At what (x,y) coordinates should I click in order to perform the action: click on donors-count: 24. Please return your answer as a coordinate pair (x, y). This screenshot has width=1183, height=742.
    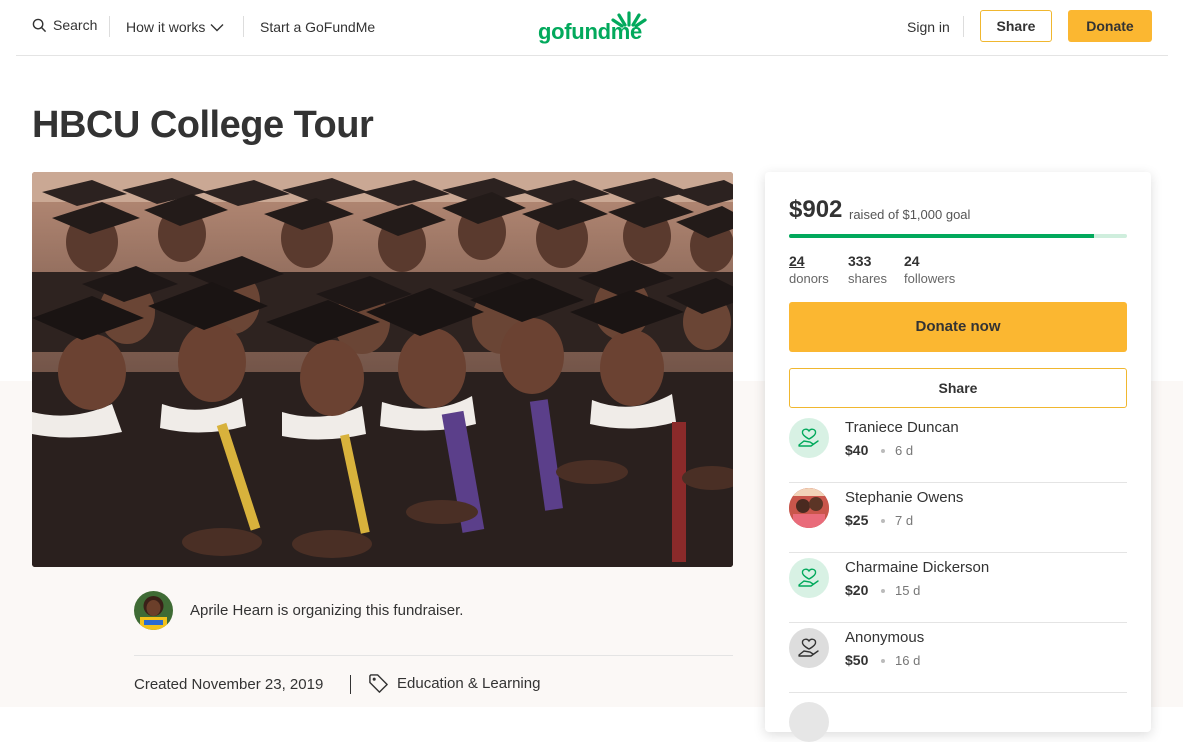
    Looking at the image, I should click on (797, 261).